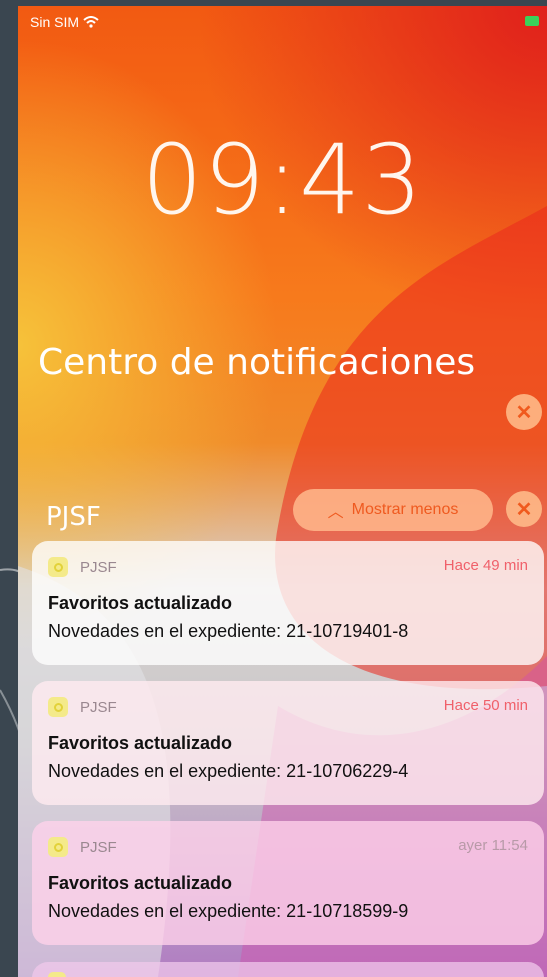  I want to click on notification-time: Hace 49 min, so click(485, 565).